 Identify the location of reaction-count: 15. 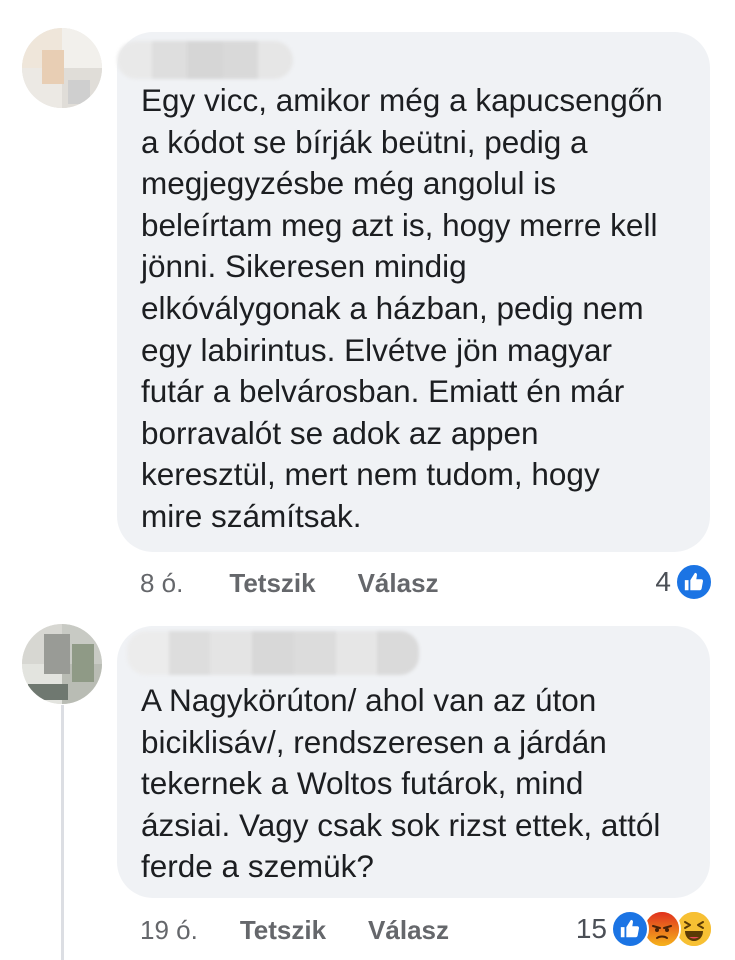
(591, 928).